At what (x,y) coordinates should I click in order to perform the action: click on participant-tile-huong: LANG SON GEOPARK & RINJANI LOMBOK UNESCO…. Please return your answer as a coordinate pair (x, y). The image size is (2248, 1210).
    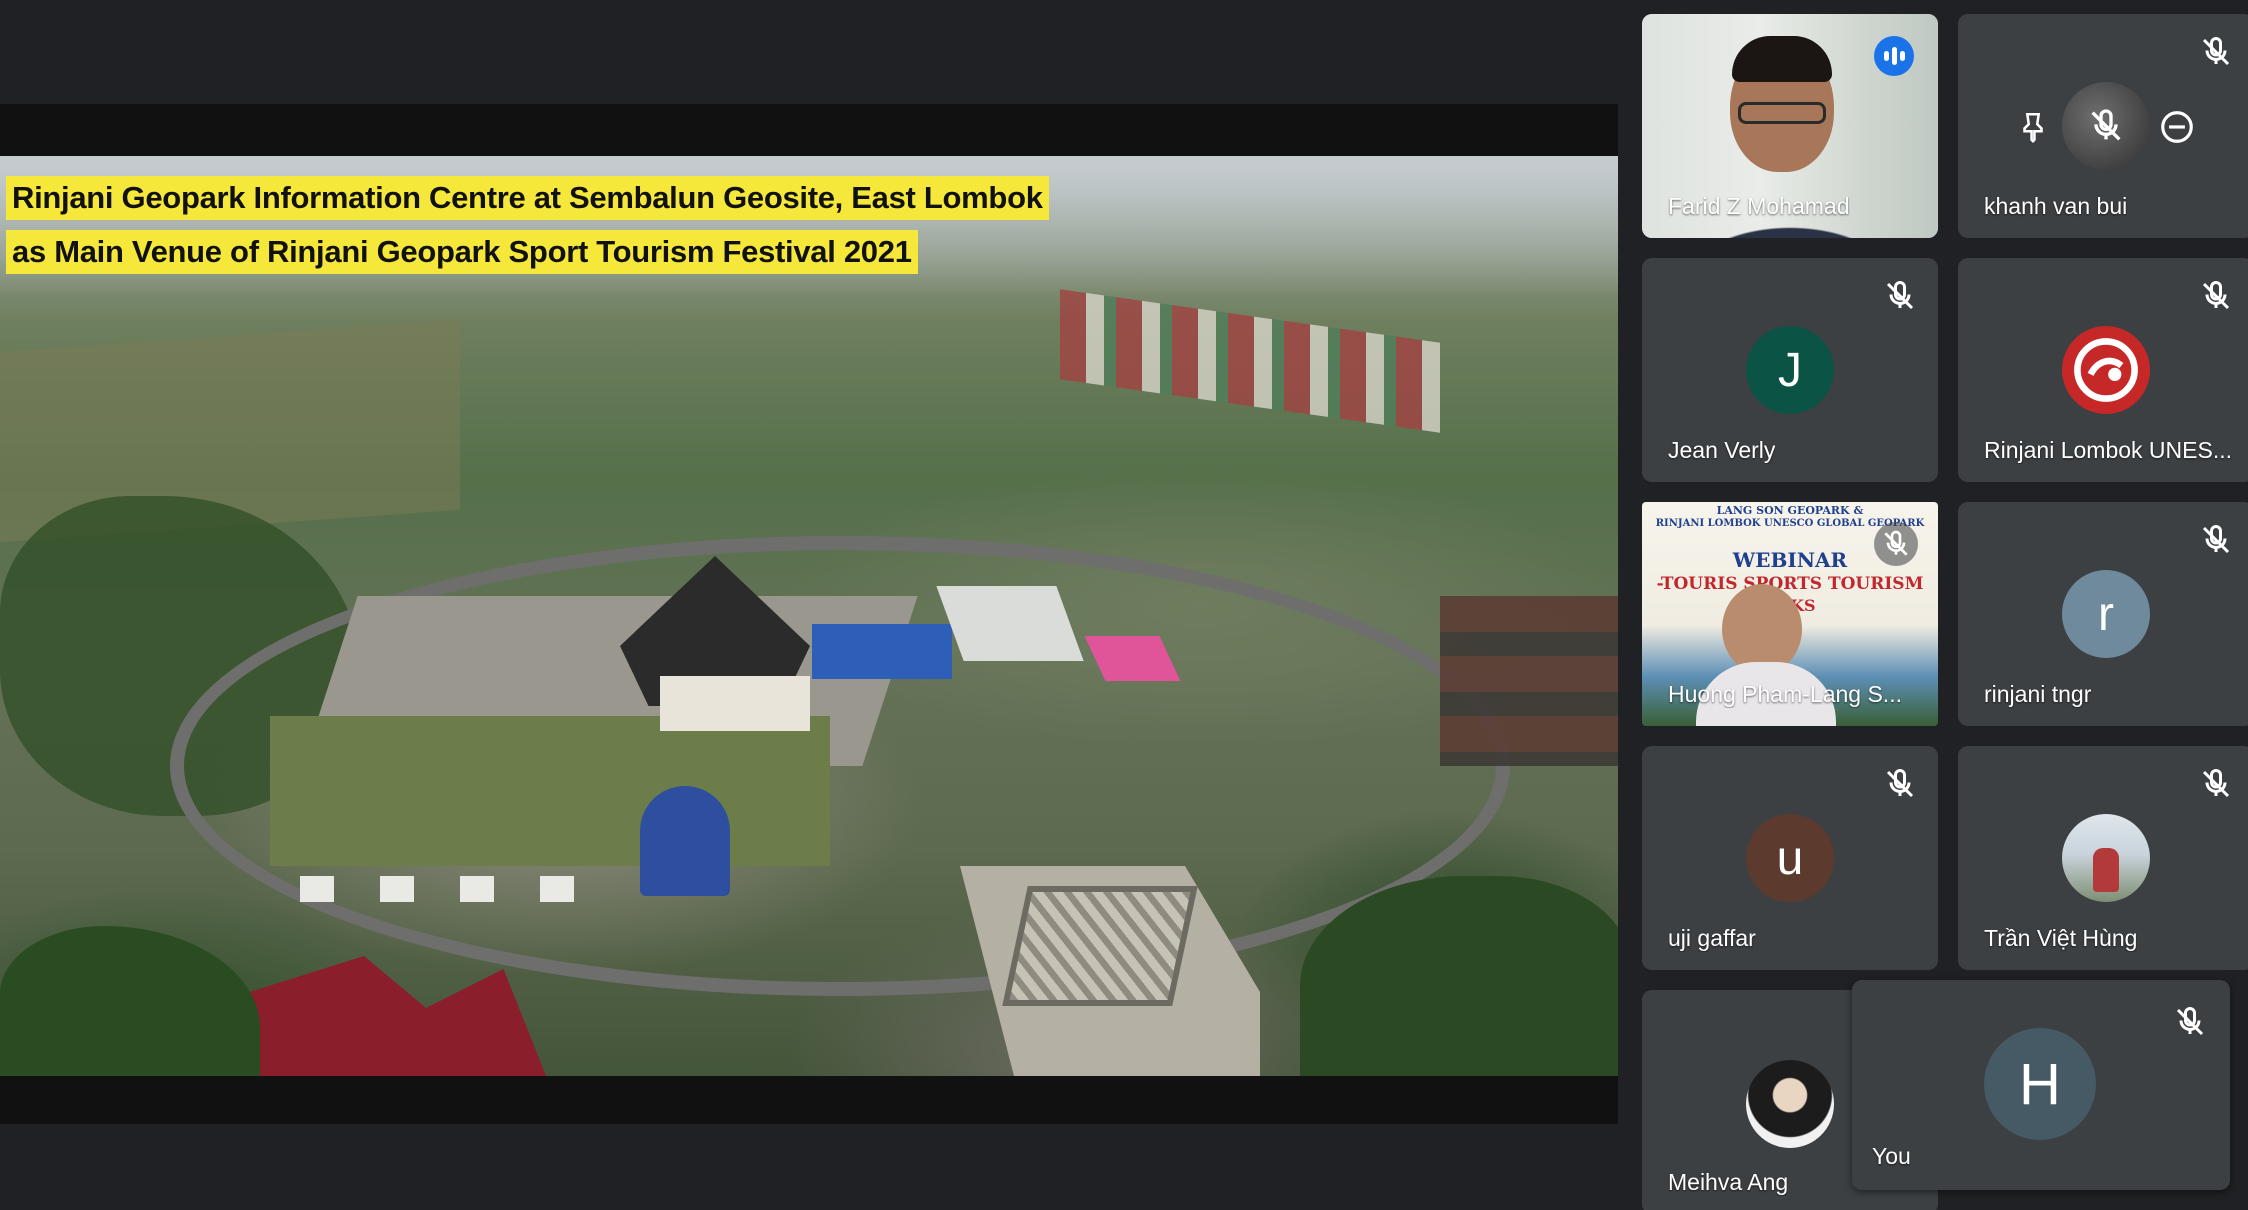
    Looking at the image, I should click on (1790, 614).